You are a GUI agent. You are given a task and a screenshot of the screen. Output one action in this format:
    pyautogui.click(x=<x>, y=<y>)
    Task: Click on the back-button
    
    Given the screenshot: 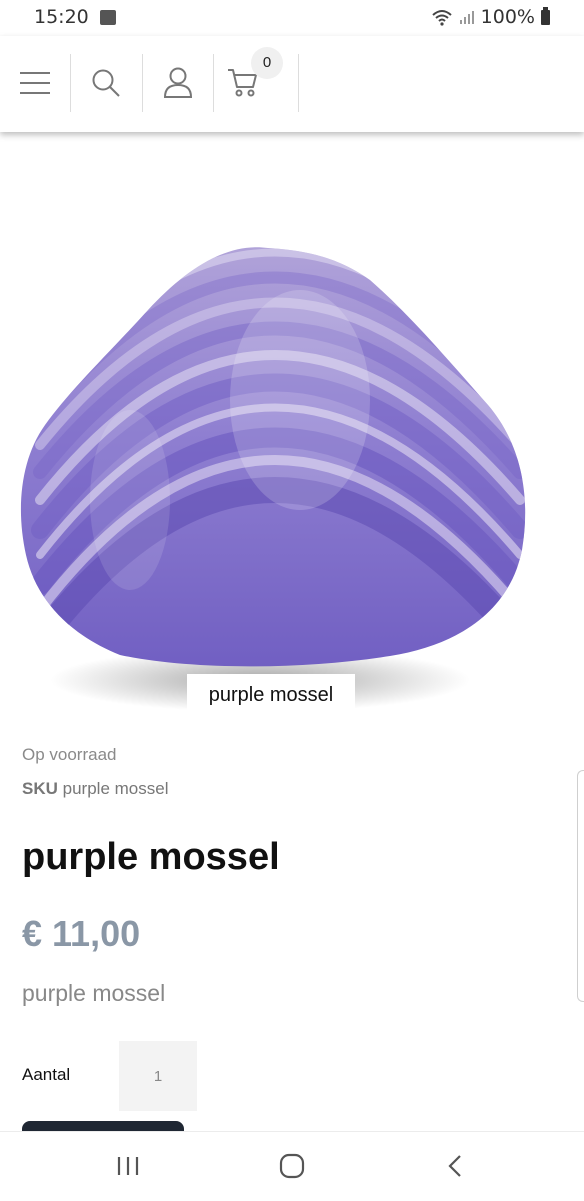 What is the action you would take?
    pyautogui.click(x=455, y=1166)
    